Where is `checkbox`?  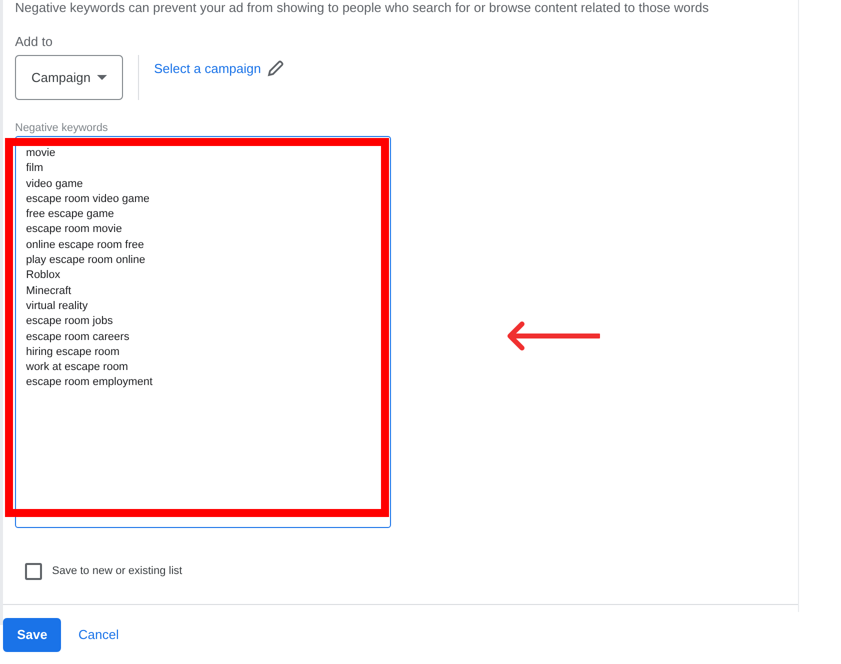 checkbox is located at coordinates (33, 571).